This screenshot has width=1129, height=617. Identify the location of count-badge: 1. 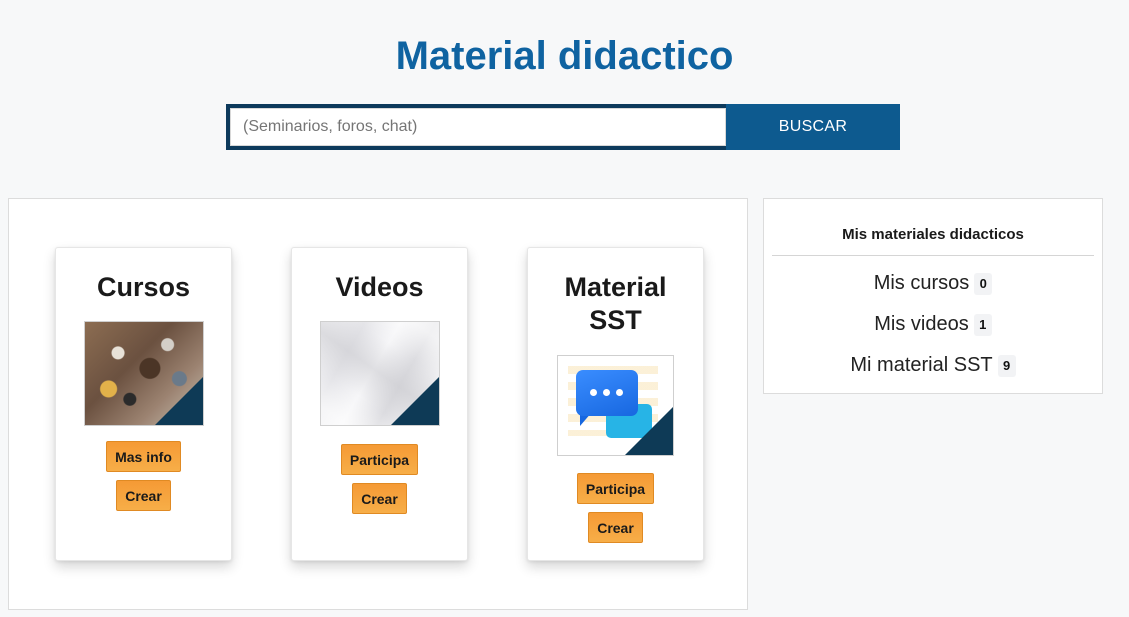
(982, 324).